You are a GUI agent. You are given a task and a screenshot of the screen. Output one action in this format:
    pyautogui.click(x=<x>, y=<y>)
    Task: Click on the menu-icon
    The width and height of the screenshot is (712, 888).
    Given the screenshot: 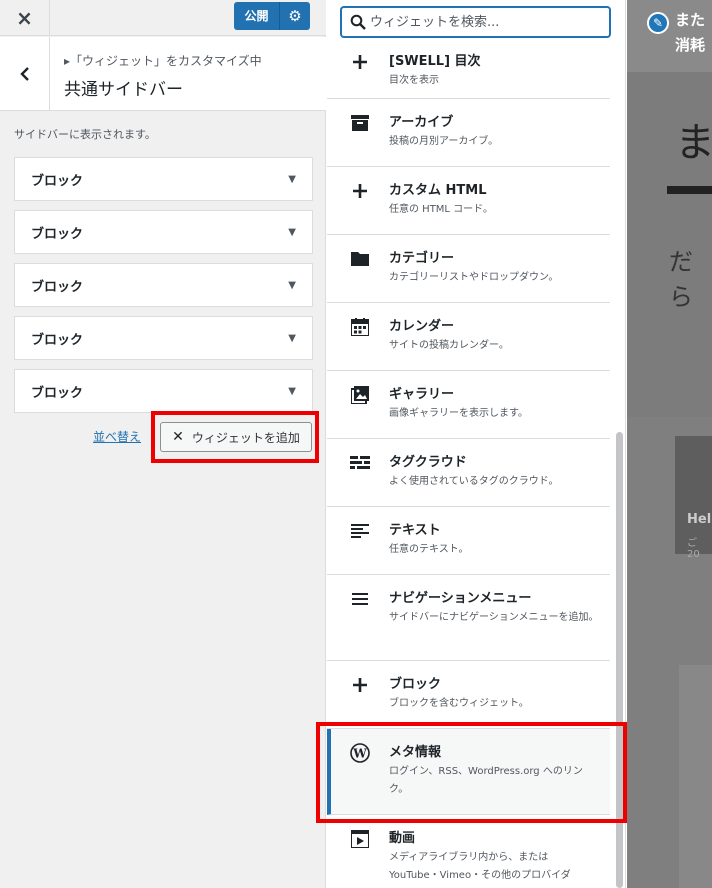 What is the action you would take?
    pyautogui.click(x=360, y=599)
    